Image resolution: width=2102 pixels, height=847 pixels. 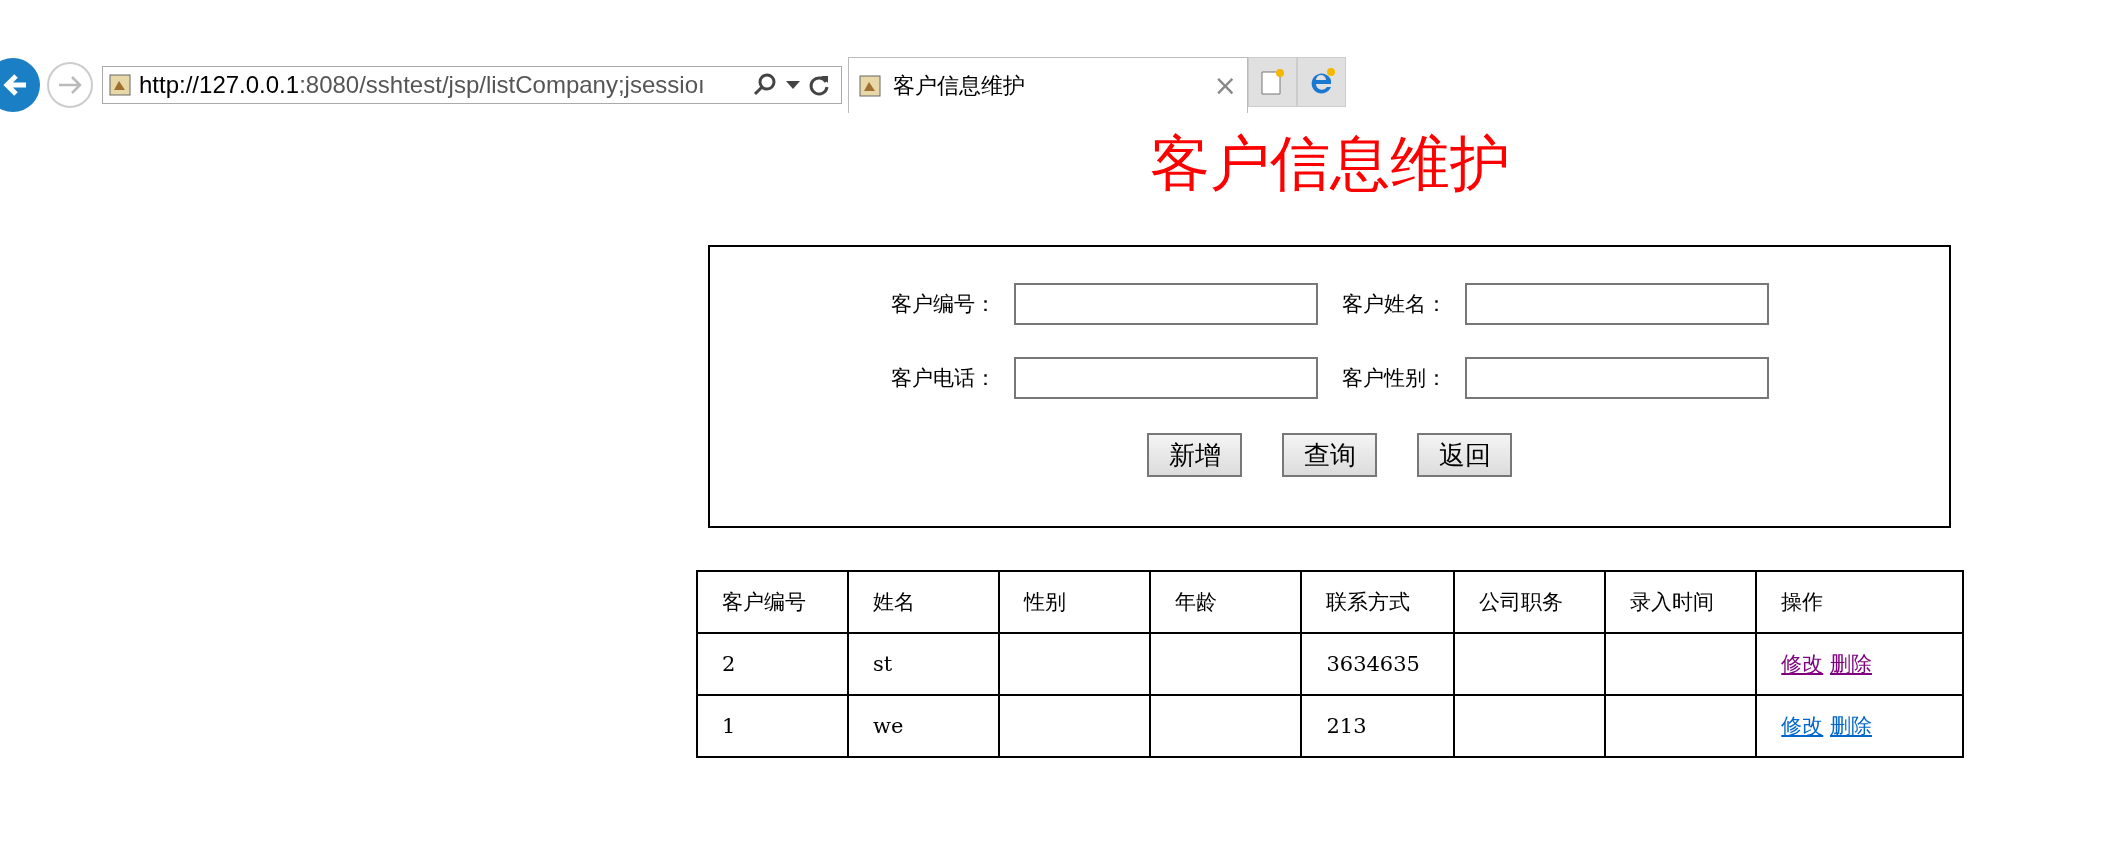 I want to click on field-label: 客户电话：, so click(x=943, y=378).